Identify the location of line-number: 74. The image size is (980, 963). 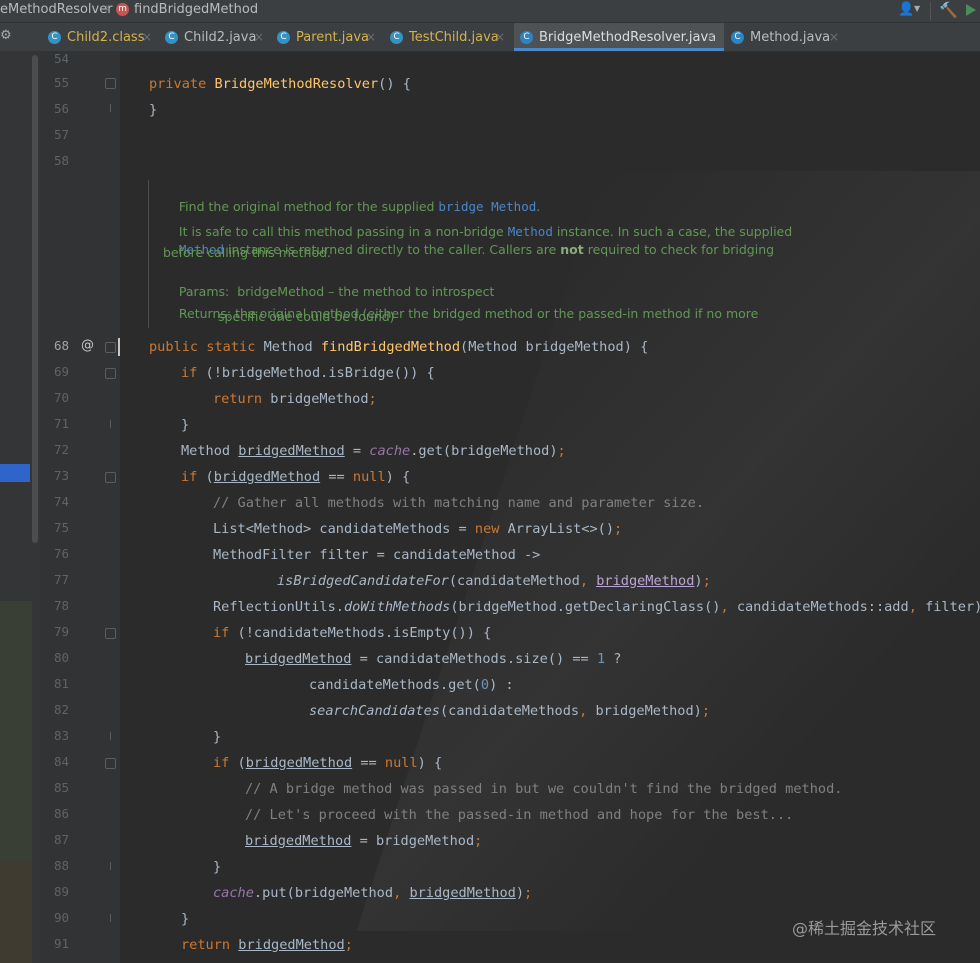
(61, 501).